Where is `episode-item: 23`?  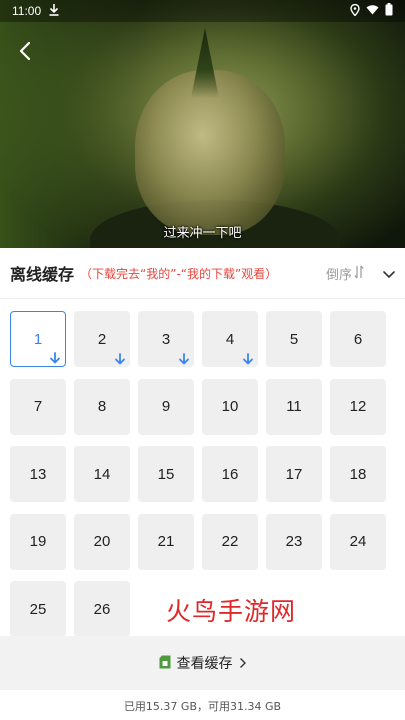 episode-item: 23 is located at coordinates (294, 541).